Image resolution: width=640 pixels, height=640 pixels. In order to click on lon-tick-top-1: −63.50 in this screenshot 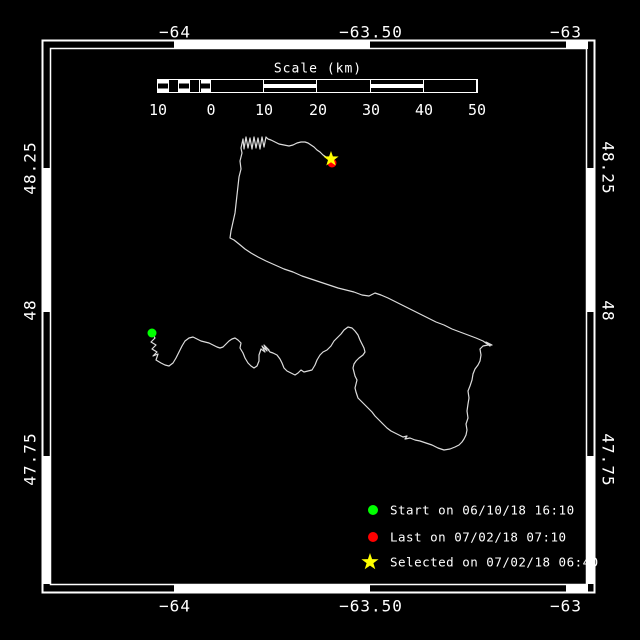, I will do `click(371, 32)`.